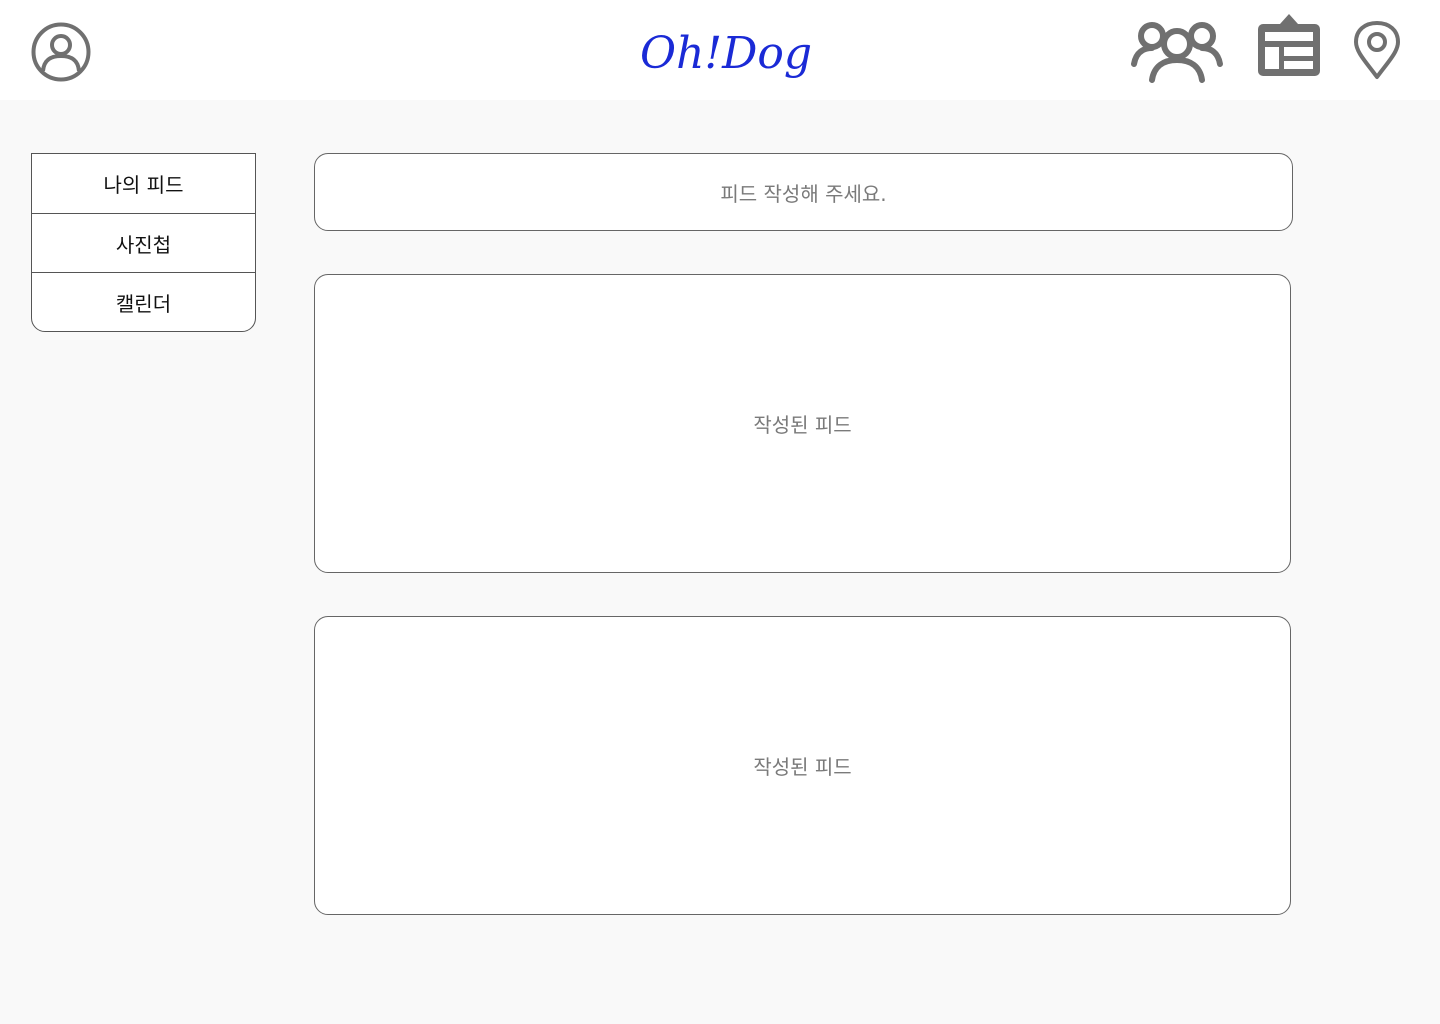  Describe the element at coordinates (1177, 52) in the screenshot. I see `group-icon` at that location.